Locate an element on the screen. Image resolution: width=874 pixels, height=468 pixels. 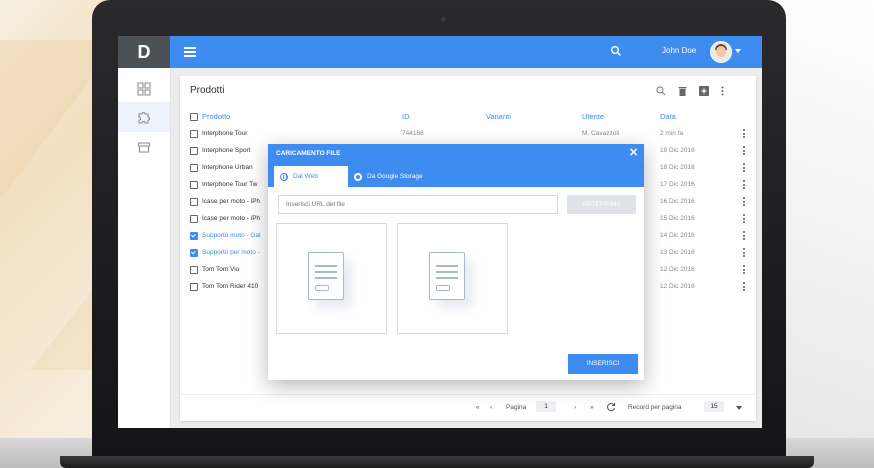
column-header-variants: Varianti is located at coordinates (498, 116).